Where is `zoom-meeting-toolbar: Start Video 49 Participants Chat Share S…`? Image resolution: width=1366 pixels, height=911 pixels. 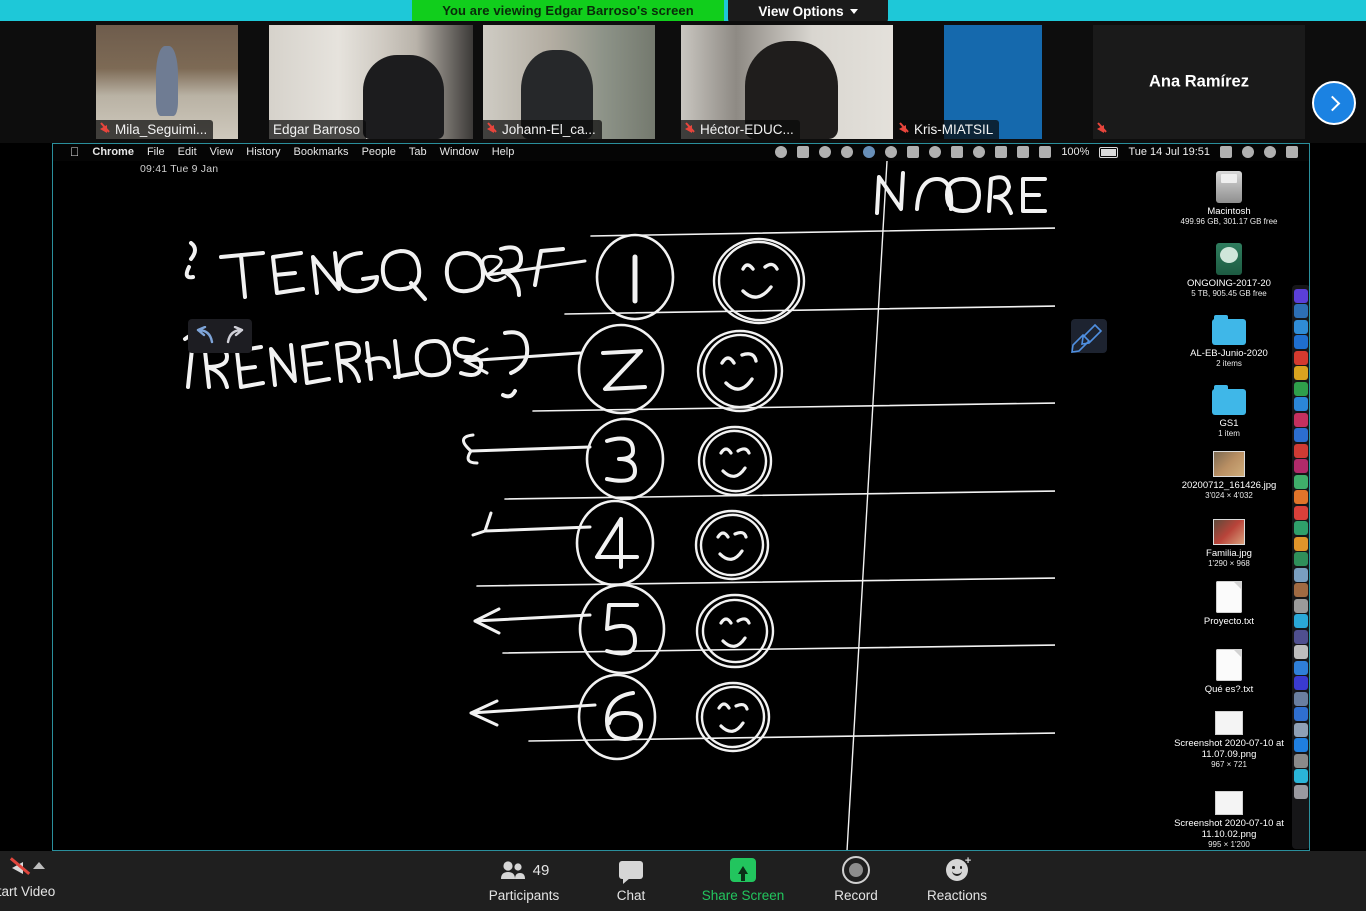 zoom-meeting-toolbar: Start Video 49 Participants Chat Share S… is located at coordinates (683, 881).